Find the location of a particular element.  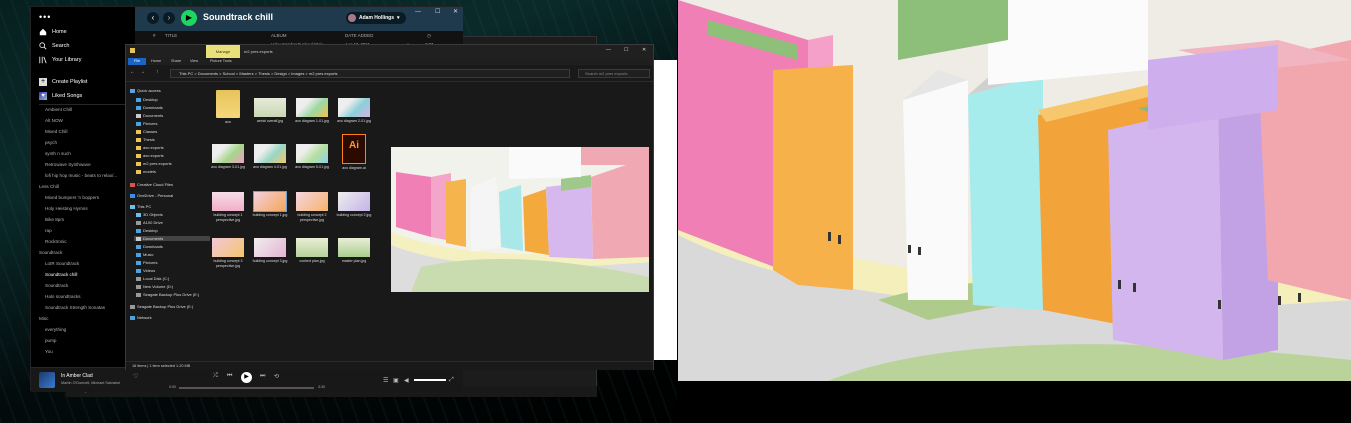

tree-item: Downloads is located at coordinates (149, 107).